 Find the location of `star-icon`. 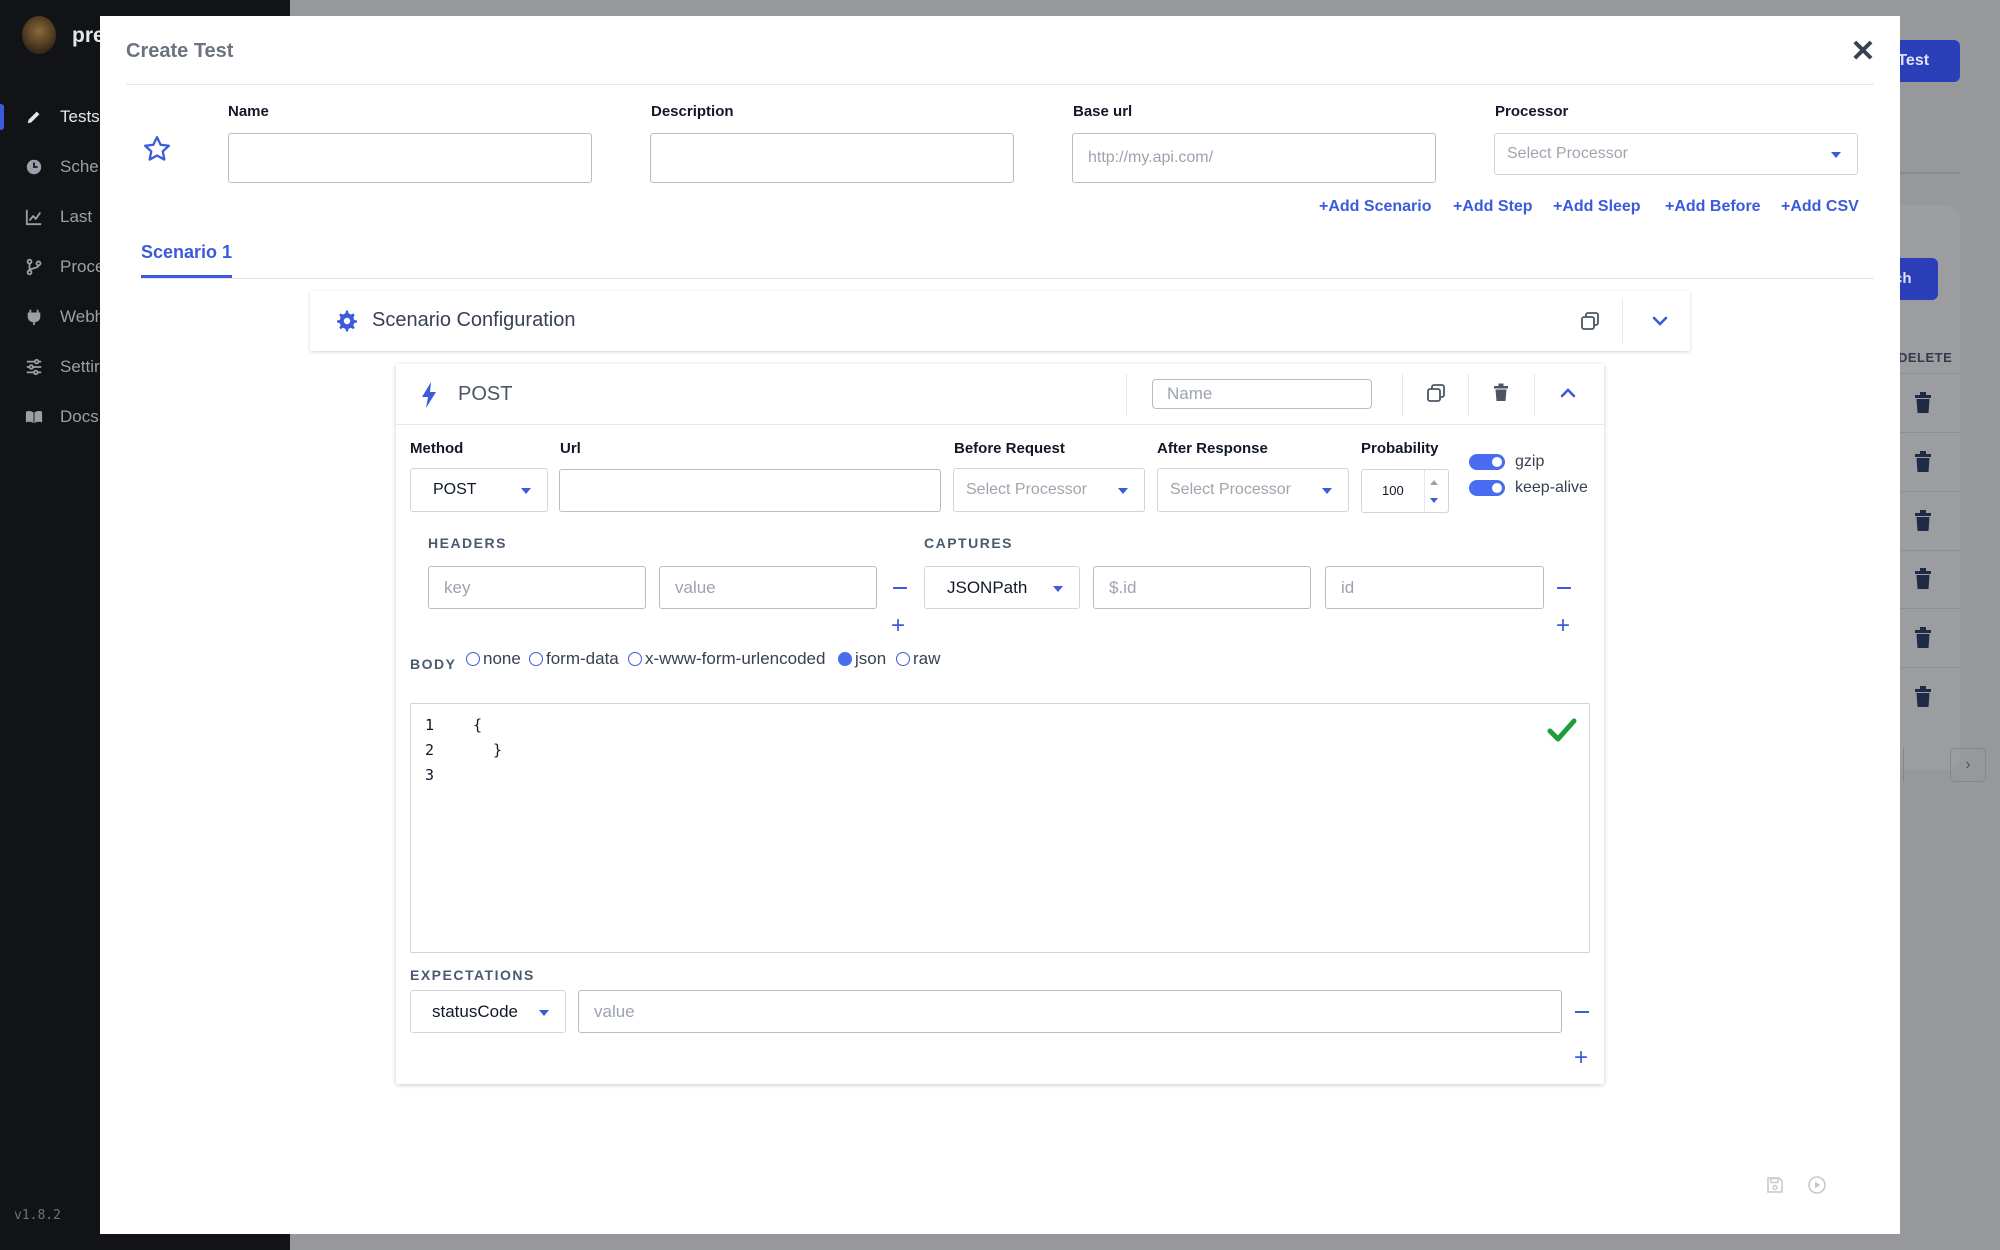

star-icon is located at coordinates (157, 149).